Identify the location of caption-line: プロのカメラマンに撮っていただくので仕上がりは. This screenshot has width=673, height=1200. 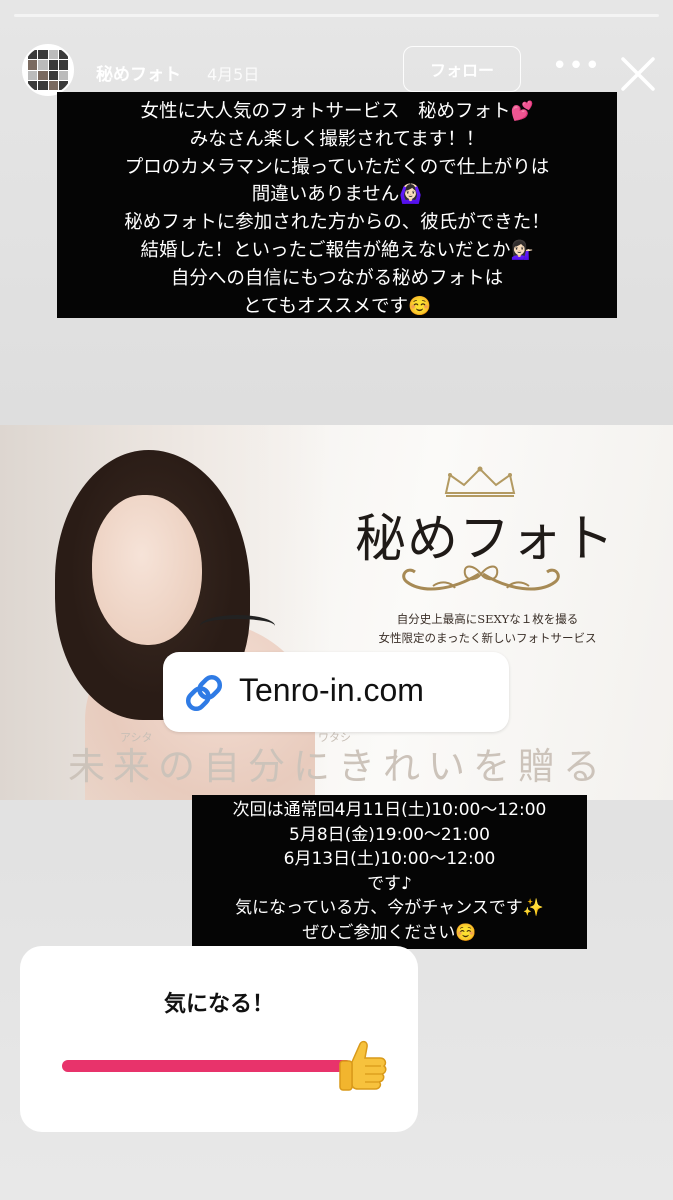
(337, 167).